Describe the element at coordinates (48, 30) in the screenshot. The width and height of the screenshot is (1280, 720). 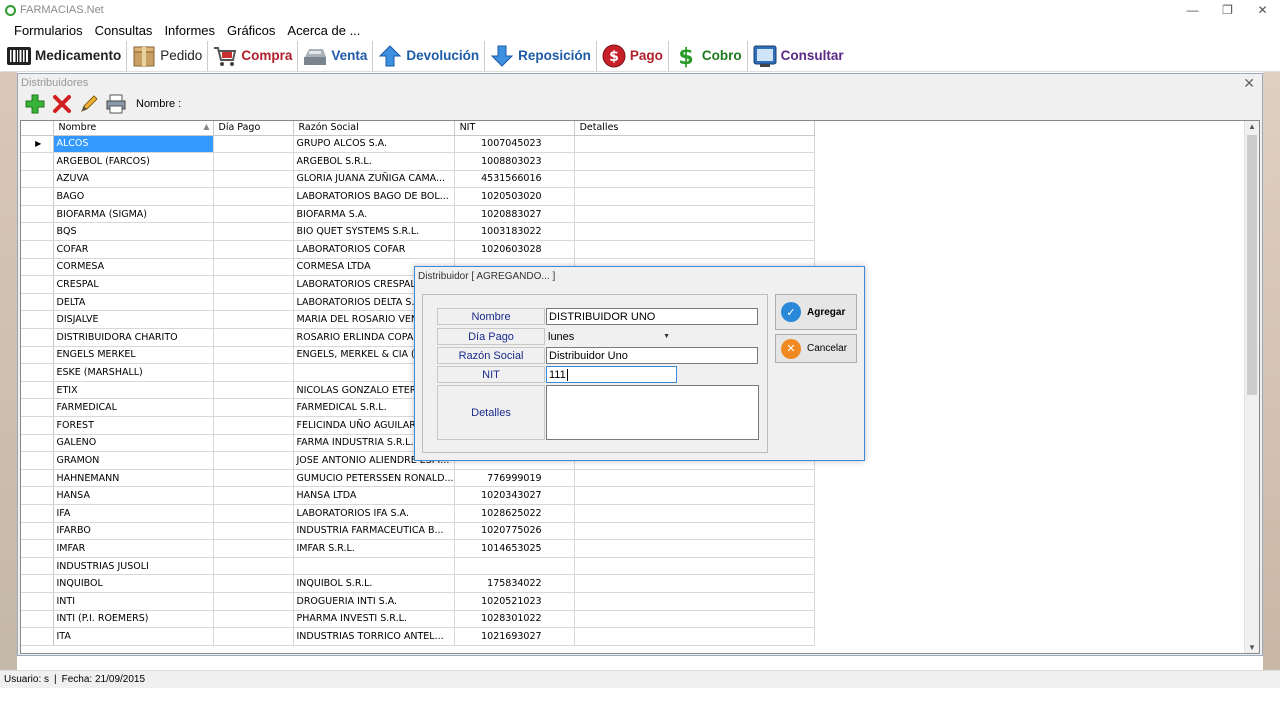
I see `menu-formularios: Formularios` at that location.